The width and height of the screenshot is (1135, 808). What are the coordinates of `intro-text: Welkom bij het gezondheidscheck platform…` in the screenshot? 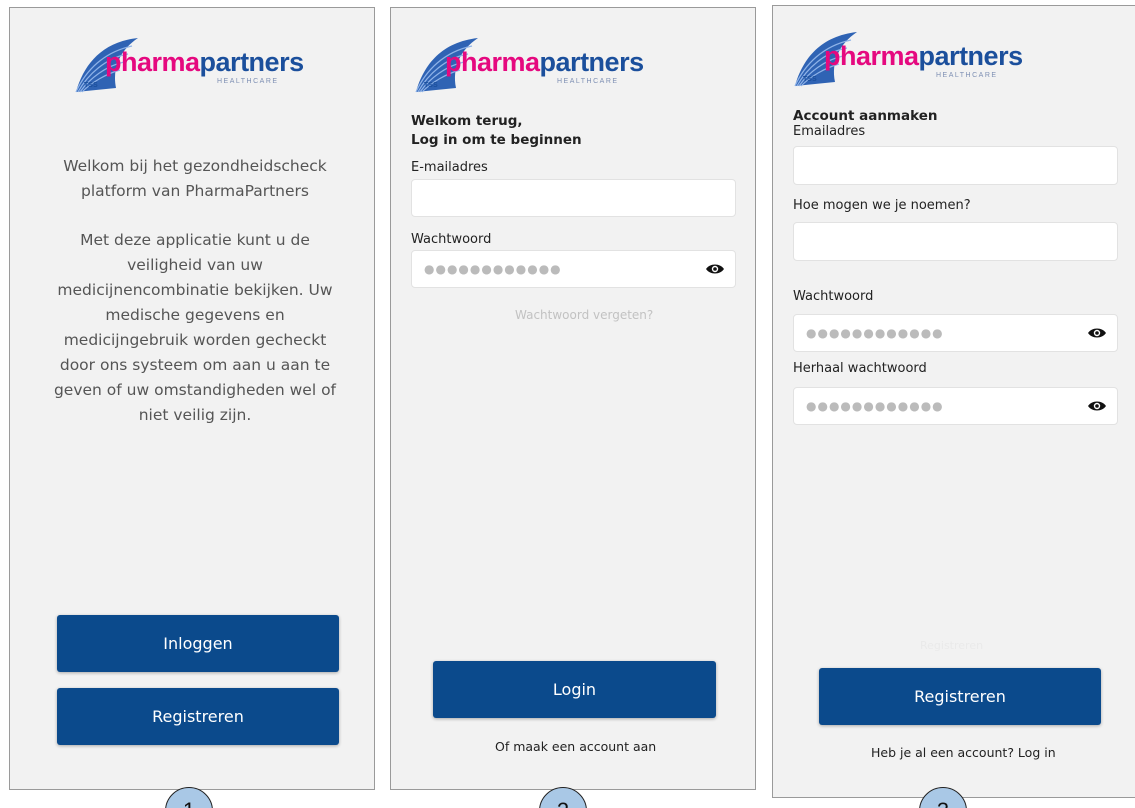 It's located at (195, 303).